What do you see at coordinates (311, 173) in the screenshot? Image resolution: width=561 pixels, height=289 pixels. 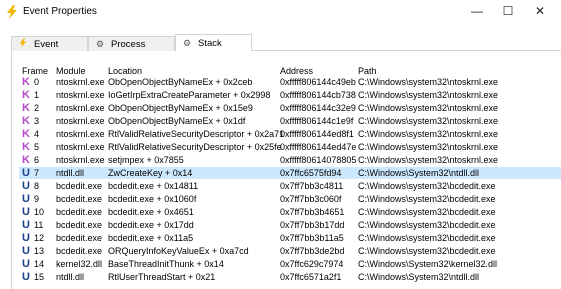 I see `address-cell: 0x7ffc6575fd94` at bounding box center [311, 173].